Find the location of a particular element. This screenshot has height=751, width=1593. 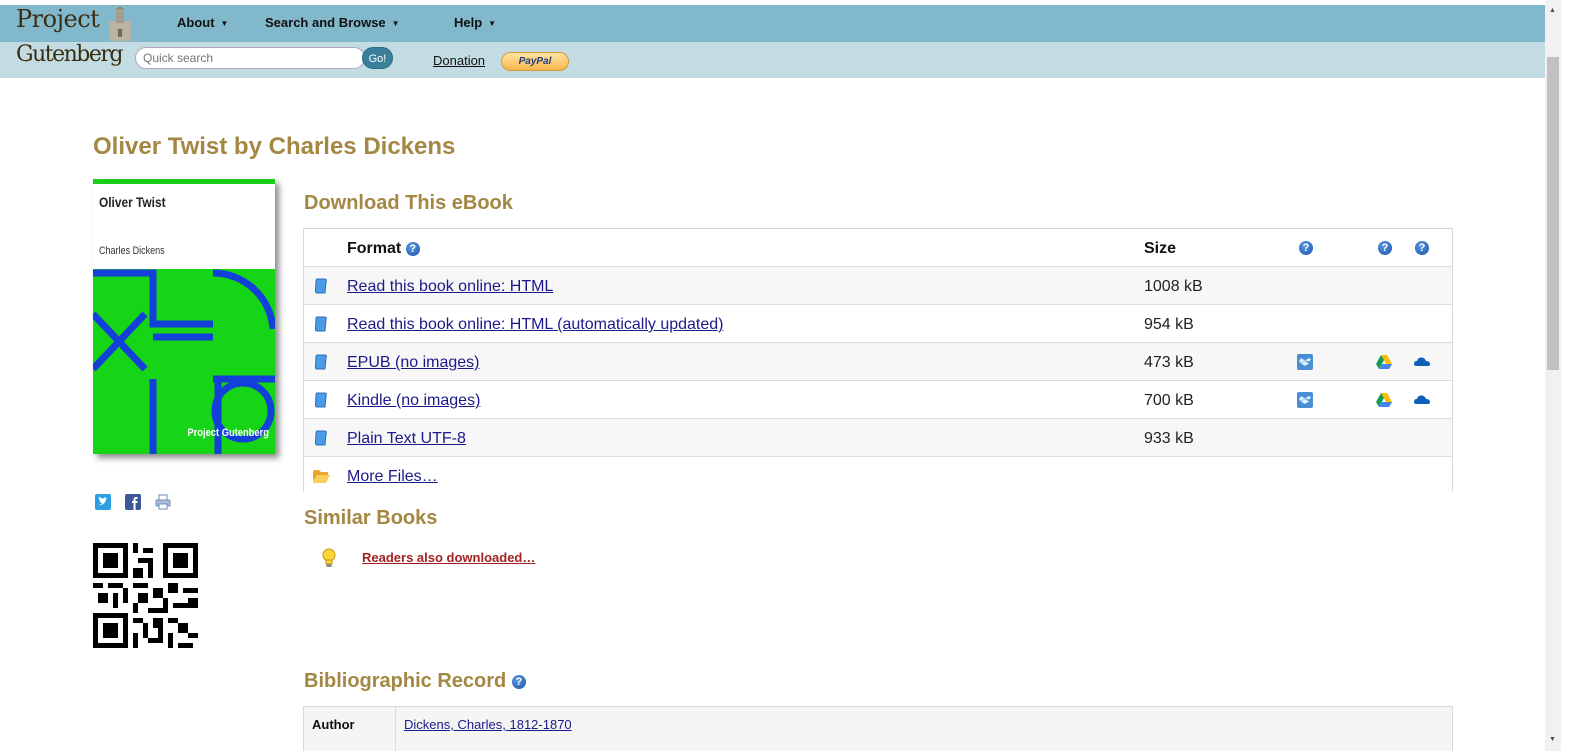

file-size: 933 kB is located at coordinates (1169, 438).